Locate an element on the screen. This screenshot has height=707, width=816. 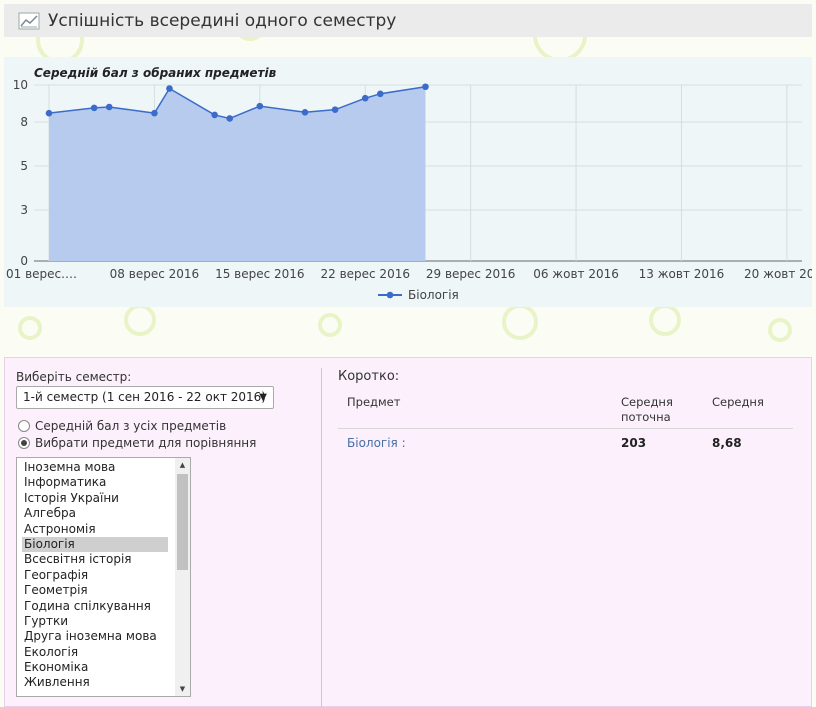
list-item: Гуртки is located at coordinates (95, 621).